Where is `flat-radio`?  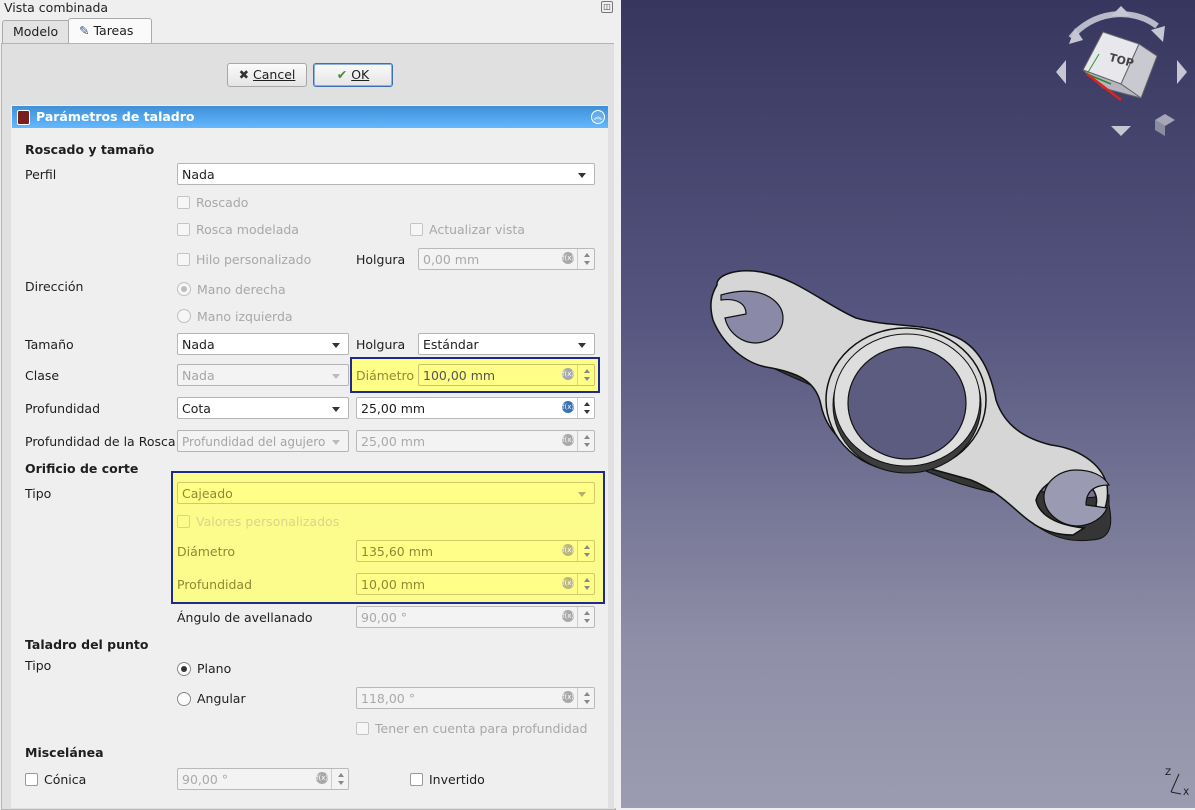 flat-radio is located at coordinates (184, 669).